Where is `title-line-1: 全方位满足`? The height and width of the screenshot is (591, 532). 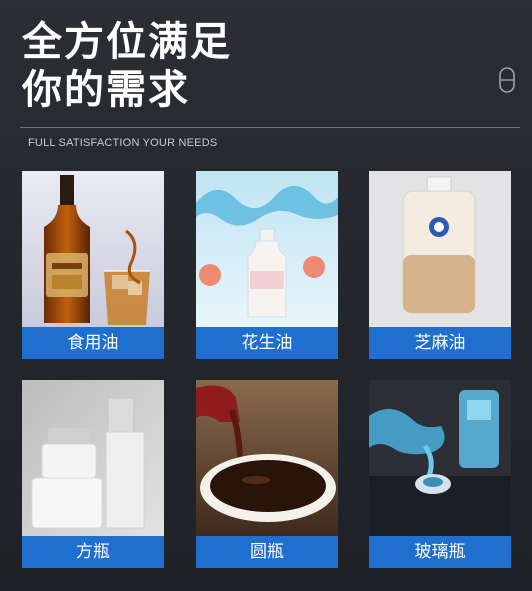 title-line-1: 全方位满足 is located at coordinates (127, 42).